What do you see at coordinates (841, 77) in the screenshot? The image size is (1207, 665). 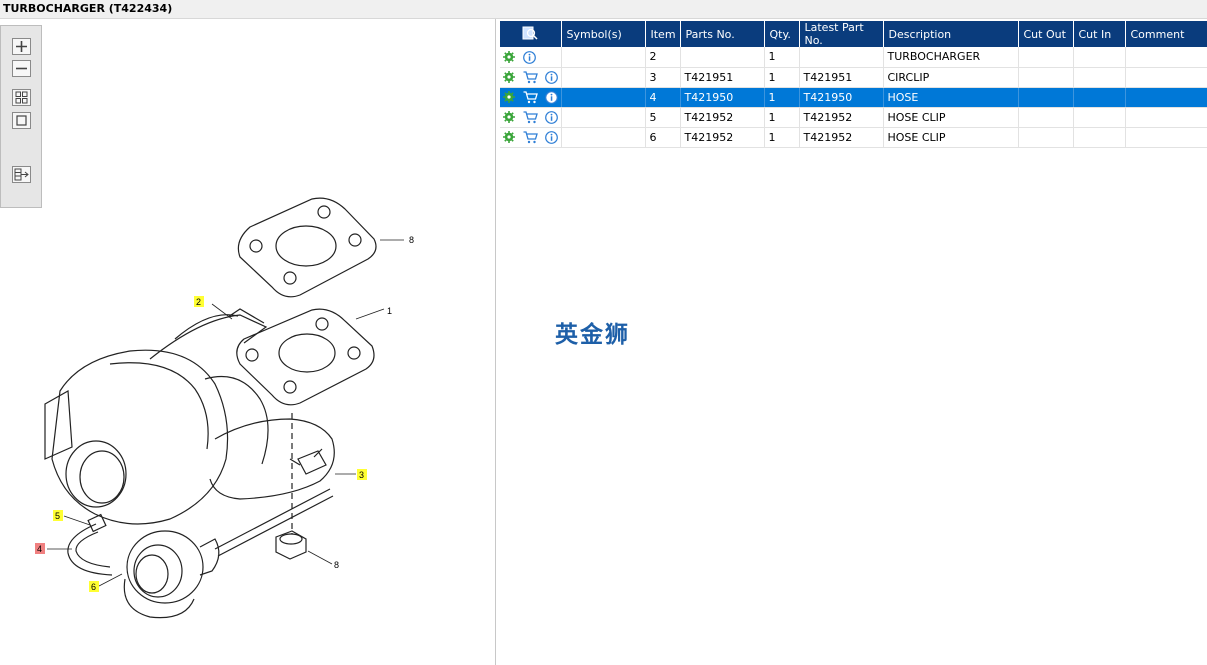 I see `cell-latest-part-no: T421951` at bounding box center [841, 77].